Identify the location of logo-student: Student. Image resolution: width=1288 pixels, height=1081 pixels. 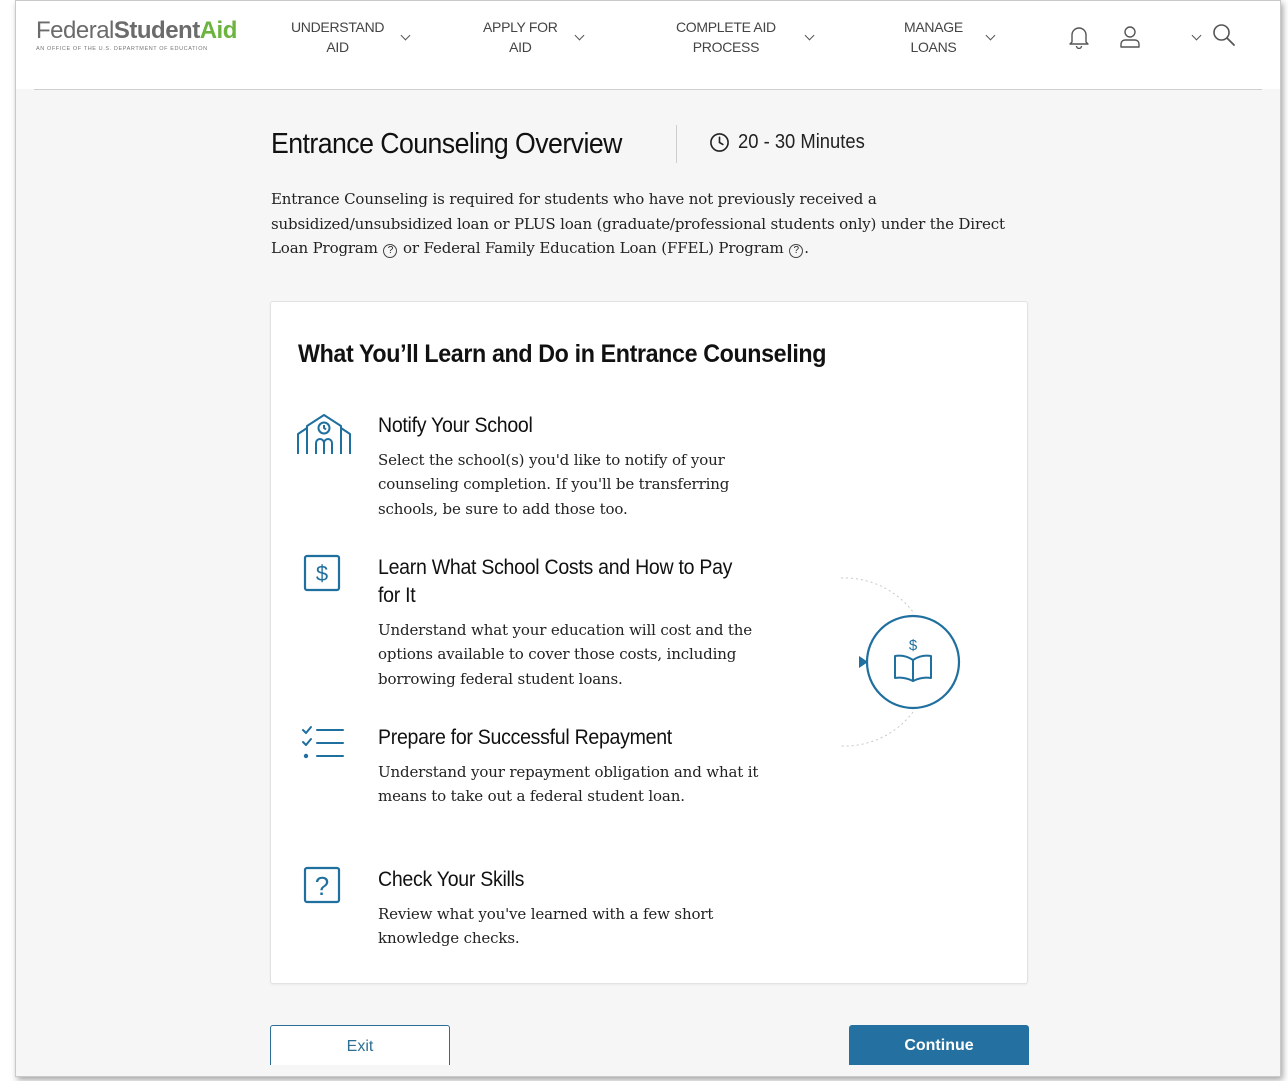
(156, 30).